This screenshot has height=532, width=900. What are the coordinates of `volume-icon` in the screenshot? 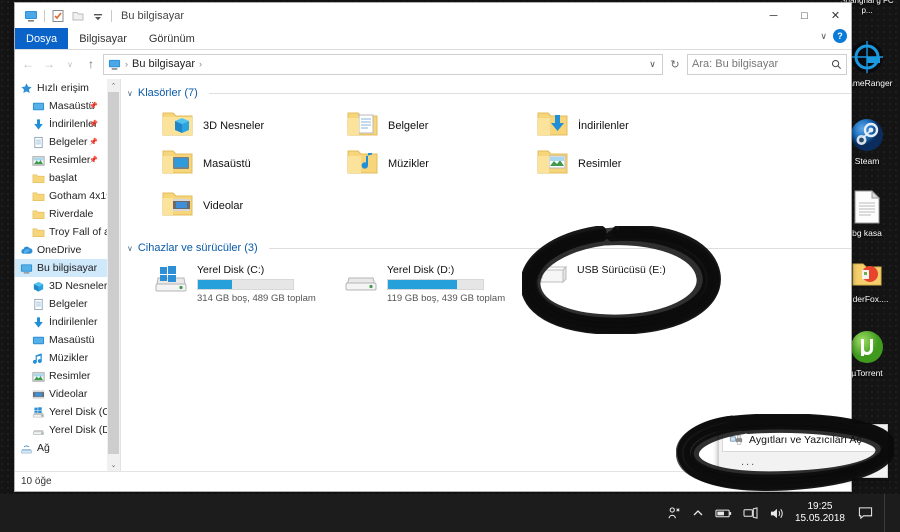 It's located at (776, 513).